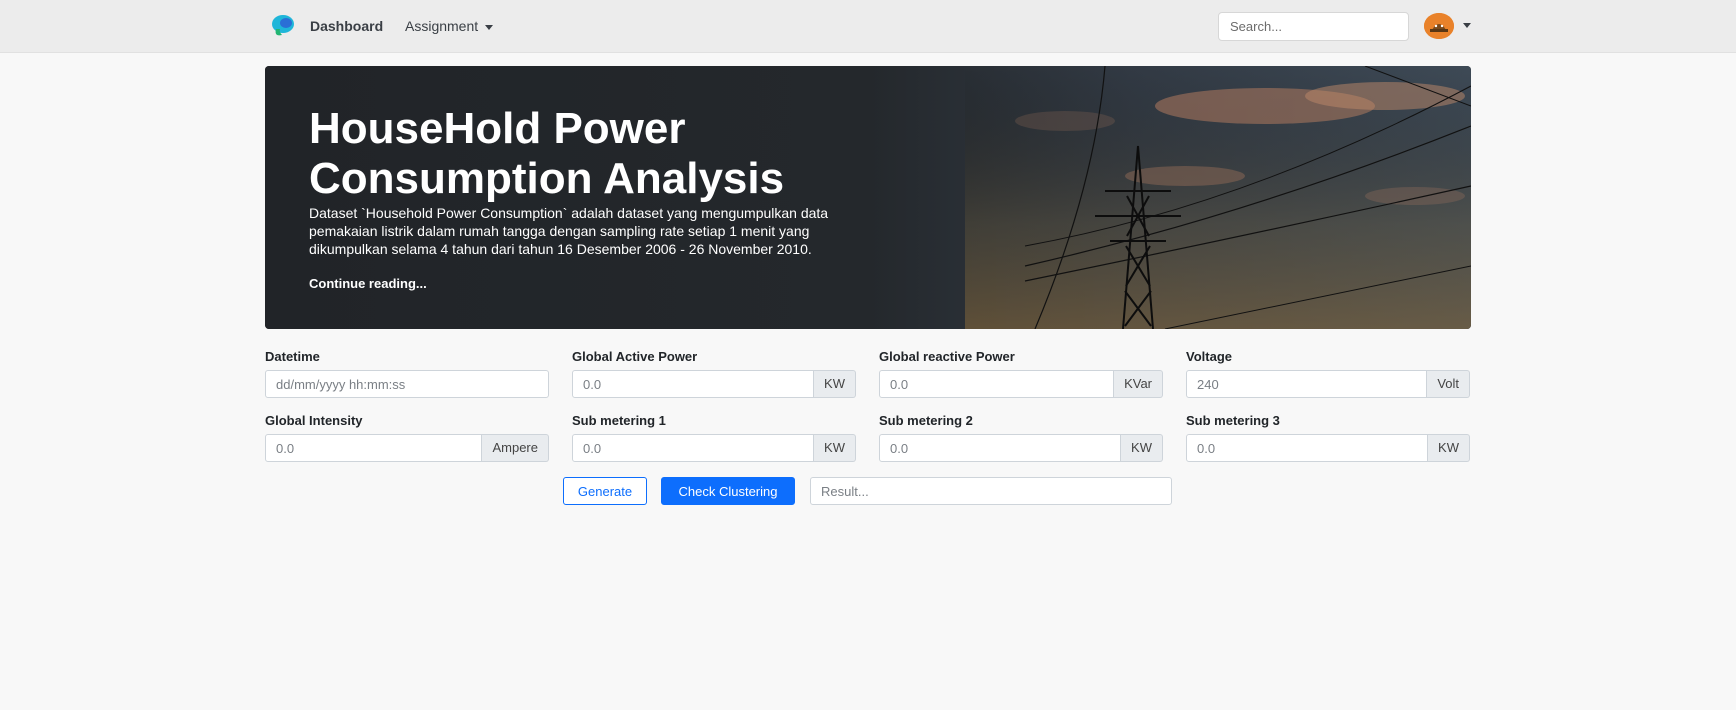 The image size is (1736, 710). I want to click on global-intensity-group: Ampere, so click(407, 448).